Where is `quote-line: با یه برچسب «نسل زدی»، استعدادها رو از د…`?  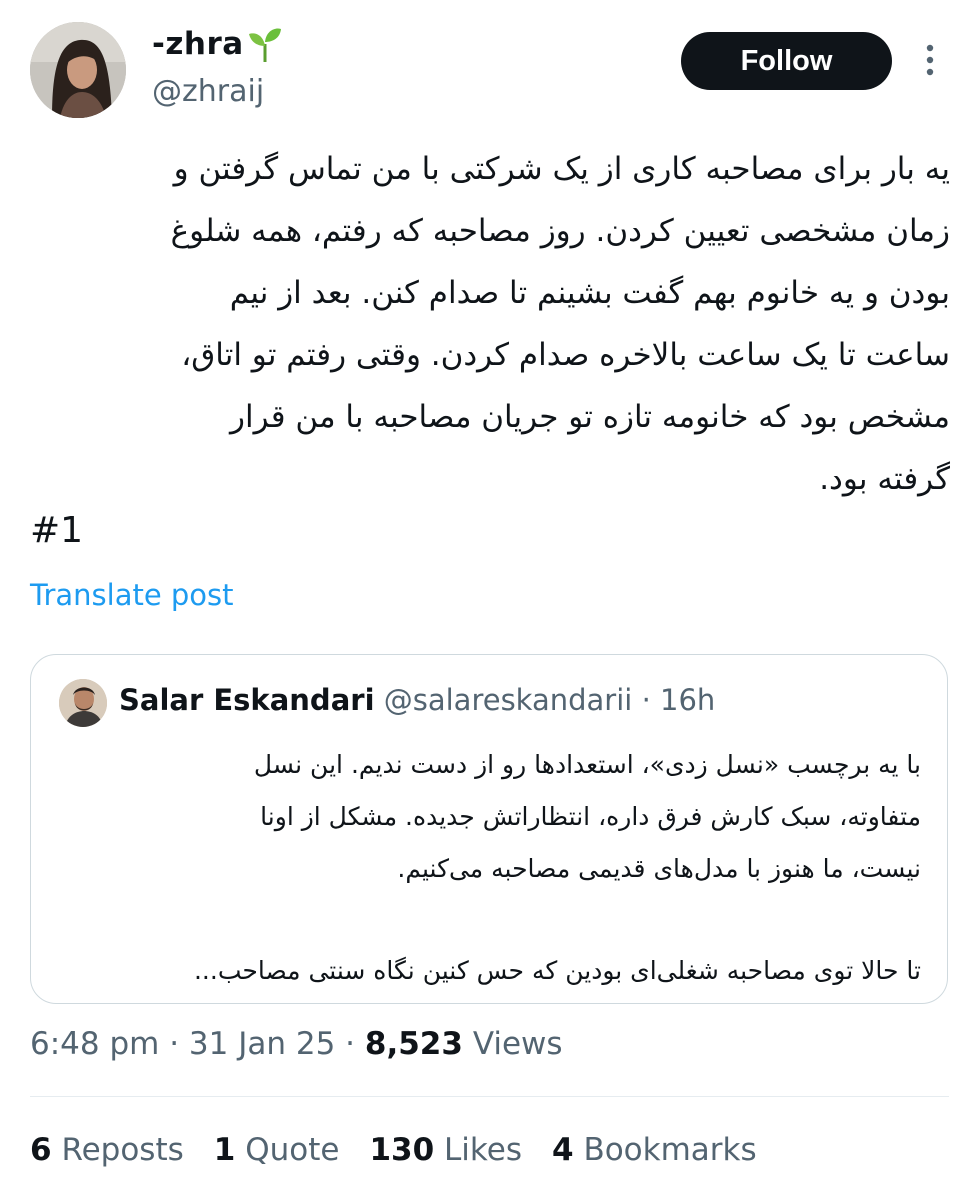
quote-line: با یه برچسب «نسل زدی»، استعدادها رو از د… is located at coordinates (587, 764).